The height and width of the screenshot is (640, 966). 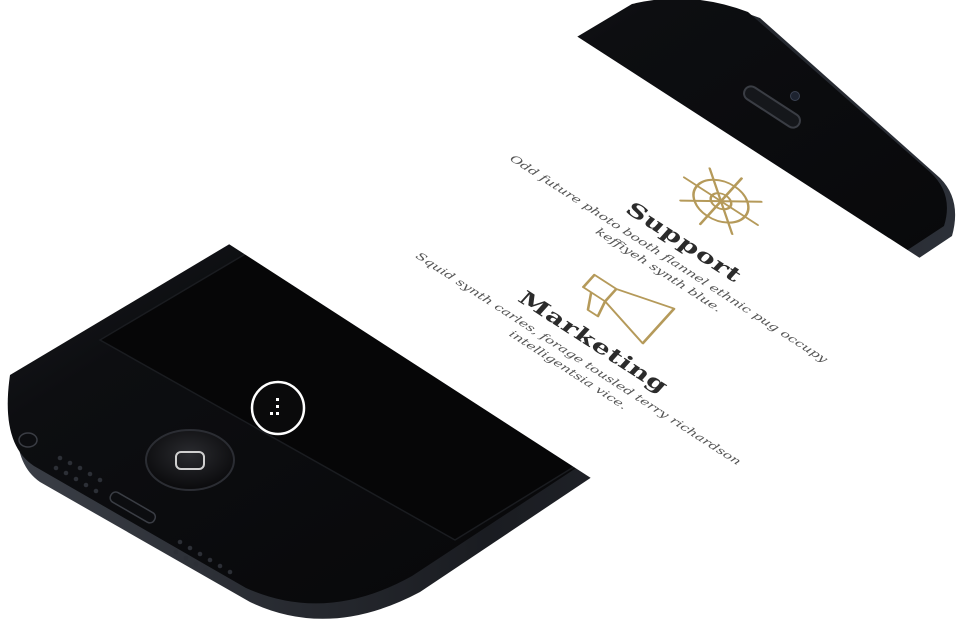 I want to click on front-camera, so click(x=795, y=96).